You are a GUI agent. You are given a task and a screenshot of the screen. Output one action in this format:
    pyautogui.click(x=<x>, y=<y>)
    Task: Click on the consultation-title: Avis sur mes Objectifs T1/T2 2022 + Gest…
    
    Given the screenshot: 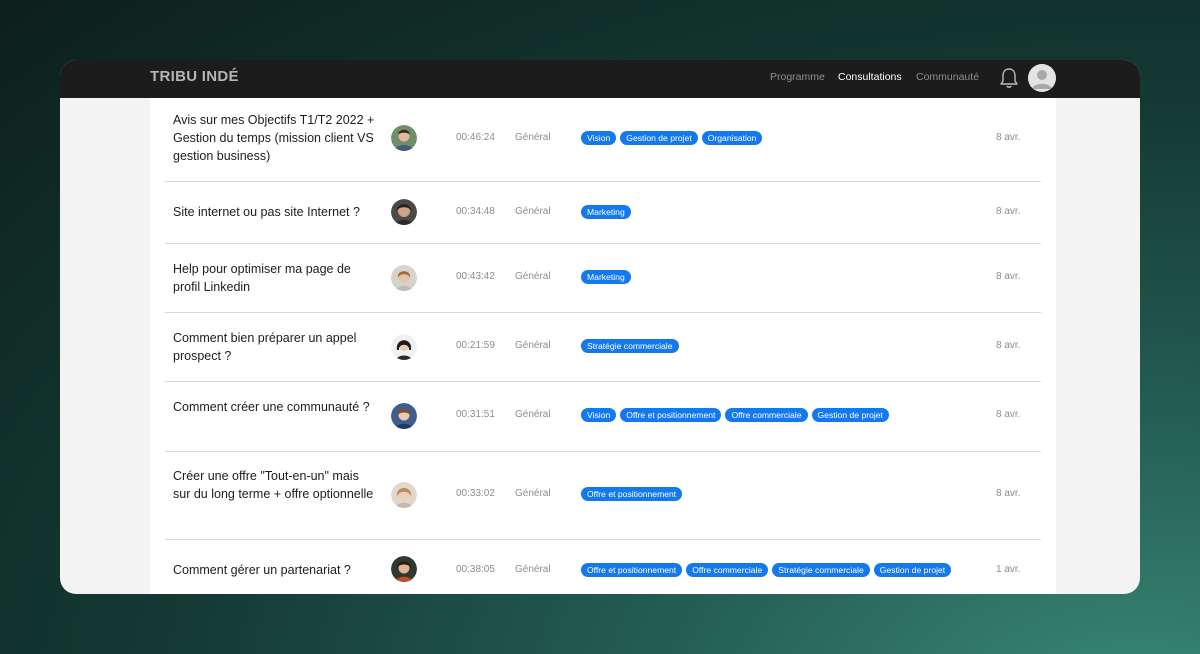 What is the action you would take?
    pyautogui.click(x=275, y=138)
    